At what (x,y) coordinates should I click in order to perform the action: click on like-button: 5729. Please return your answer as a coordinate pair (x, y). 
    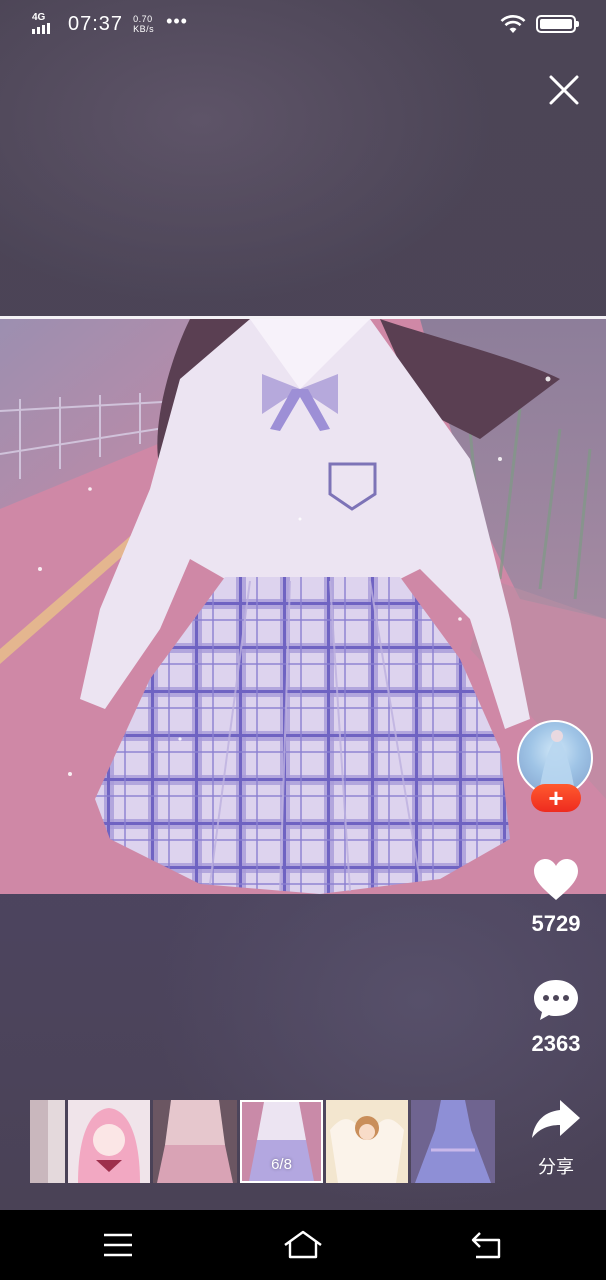
    Looking at the image, I should click on (556, 897).